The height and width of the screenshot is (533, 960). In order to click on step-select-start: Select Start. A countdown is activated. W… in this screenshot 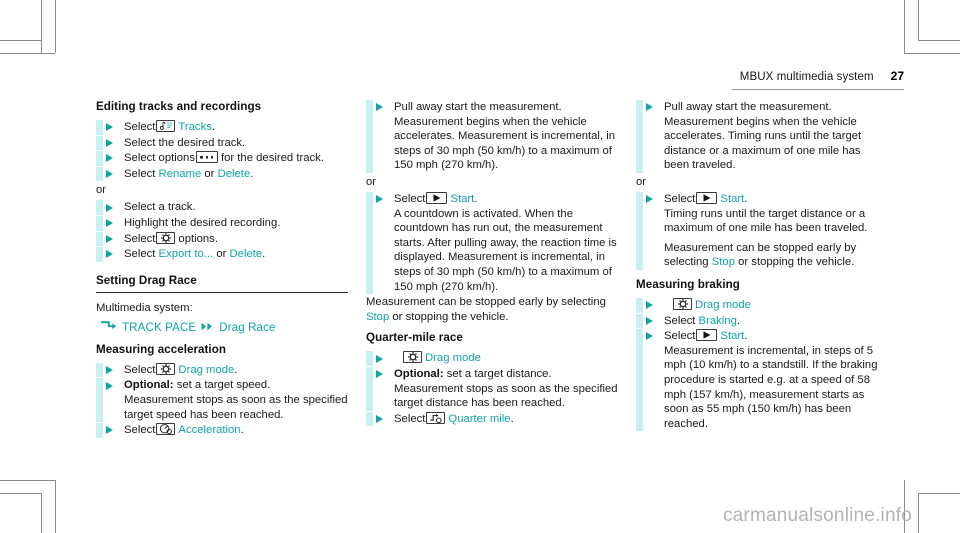, I will do `click(492, 243)`.